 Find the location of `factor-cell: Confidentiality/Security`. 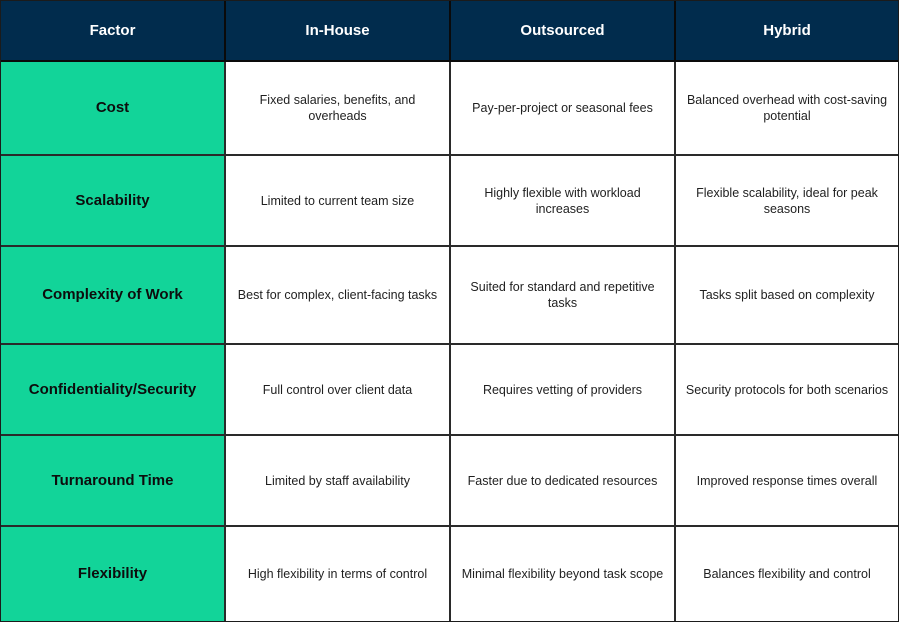

factor-cell: Confidentiality/Security is located at coordinates (113, 390).